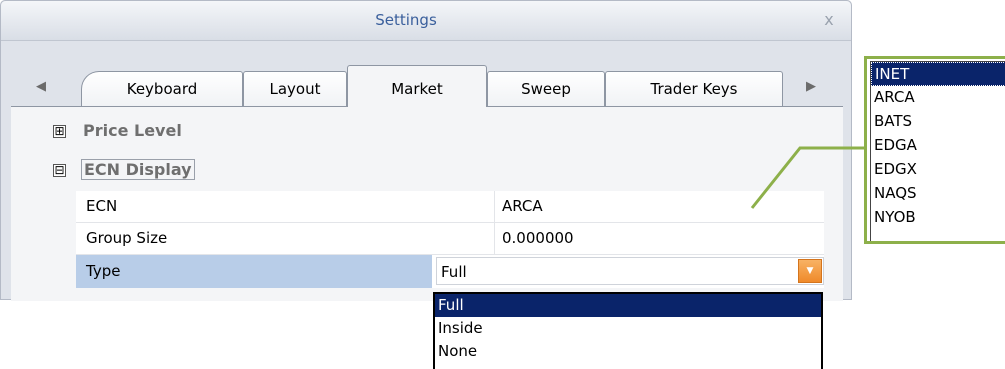 This screenshot has height=369, width=1005. What do you see at coordinates (938, 98) in the screenshot?
I see `ecn-option-arca: ARCA` at bounding box center [938, 98].